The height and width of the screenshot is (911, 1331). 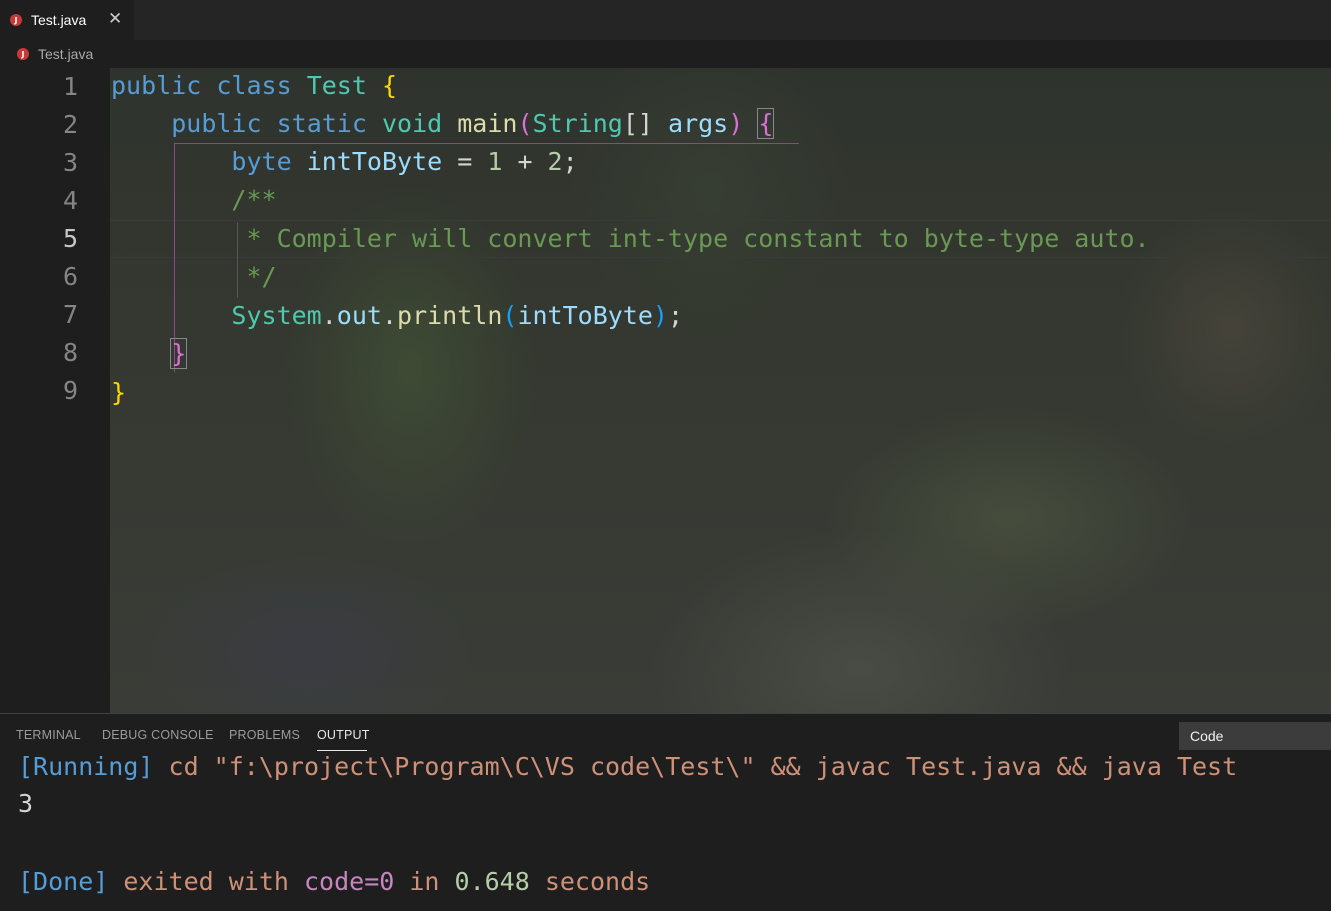 What do you see at coordinates (555, 161) in the screenshot?
I see `number: 2` at bounding box center [555, 161].